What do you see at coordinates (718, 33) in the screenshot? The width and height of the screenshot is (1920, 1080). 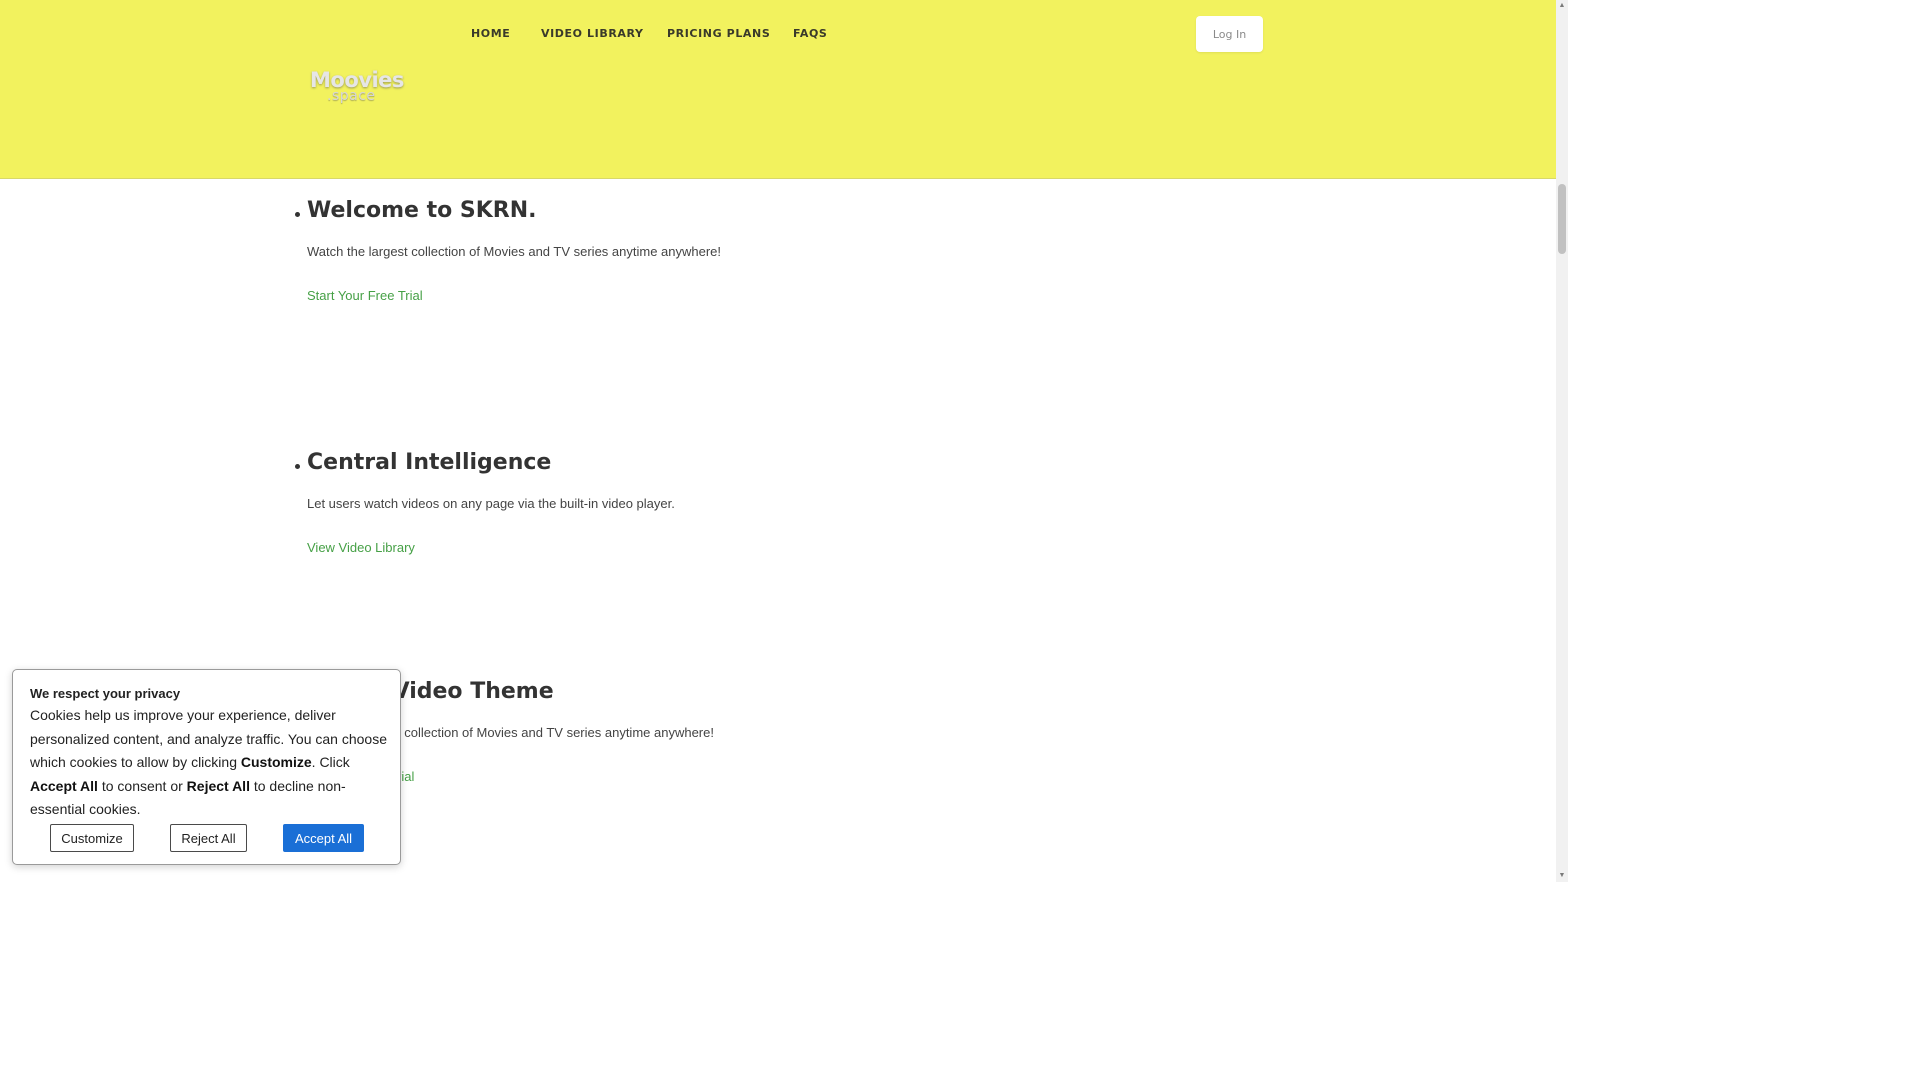 I see `nav-pricing-plans: PRICING PLANS` at bounding box center [718, 33].